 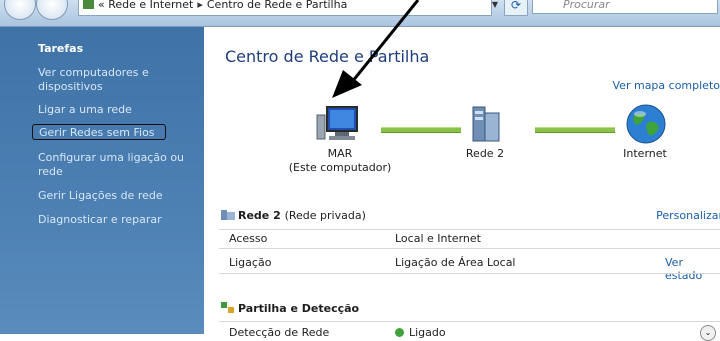 I want to click on sharing-section-title: Partilha e Detecção, so click(x=299, y=308).